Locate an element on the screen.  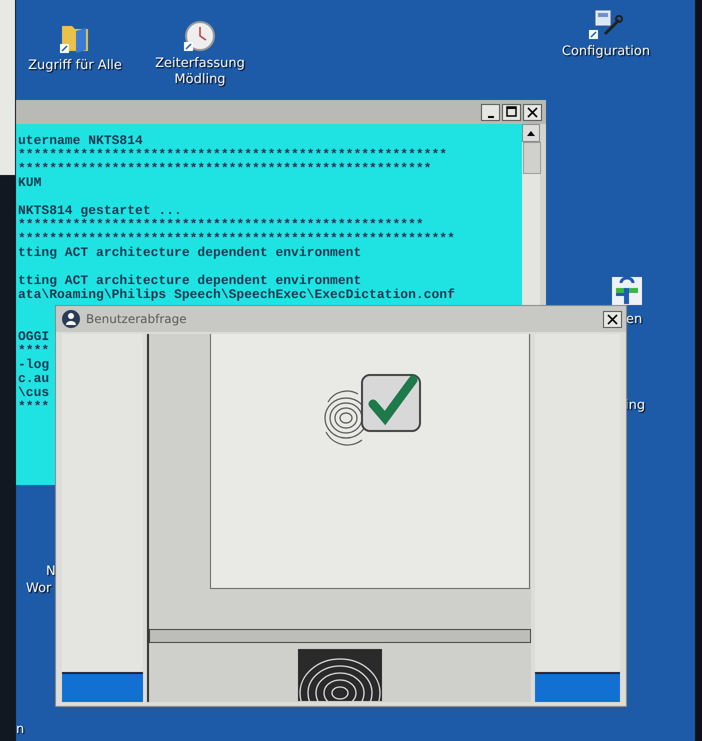
console-line: utername NKTS814 is located at coordinates (80, 141).